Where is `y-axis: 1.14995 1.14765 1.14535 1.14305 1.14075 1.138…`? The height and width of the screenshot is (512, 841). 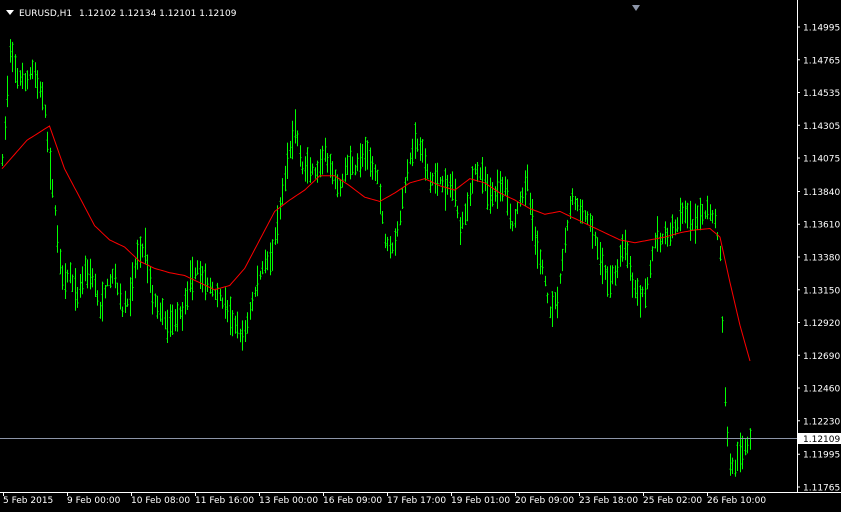 y-axis: 1.14995 1.14765 1.14535 1.14305 1.14075 1.138… is located at coordinates (818, 259).